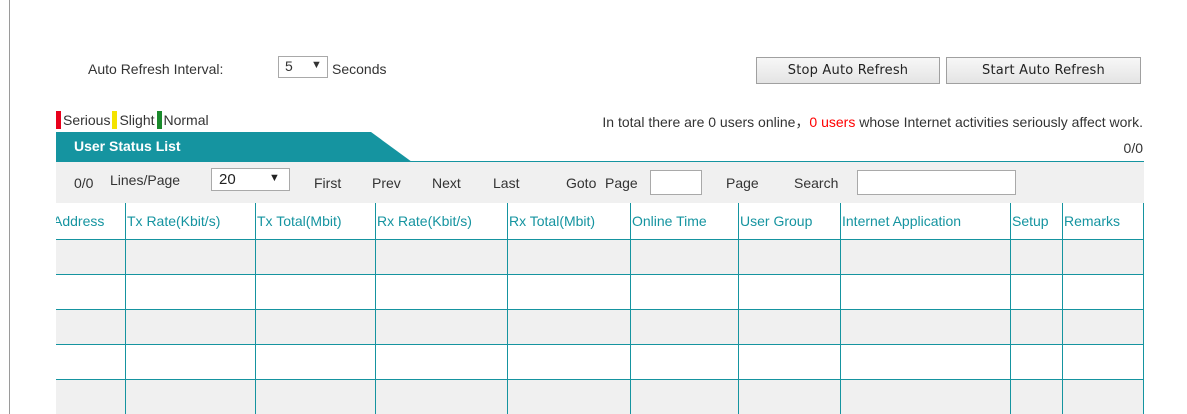 This screenshot has width=1187, height=414. What do you see at coordinates (1133, 148) in the screenshot?
I see `page-count: 0/0` at bounding box center [1133, 148].